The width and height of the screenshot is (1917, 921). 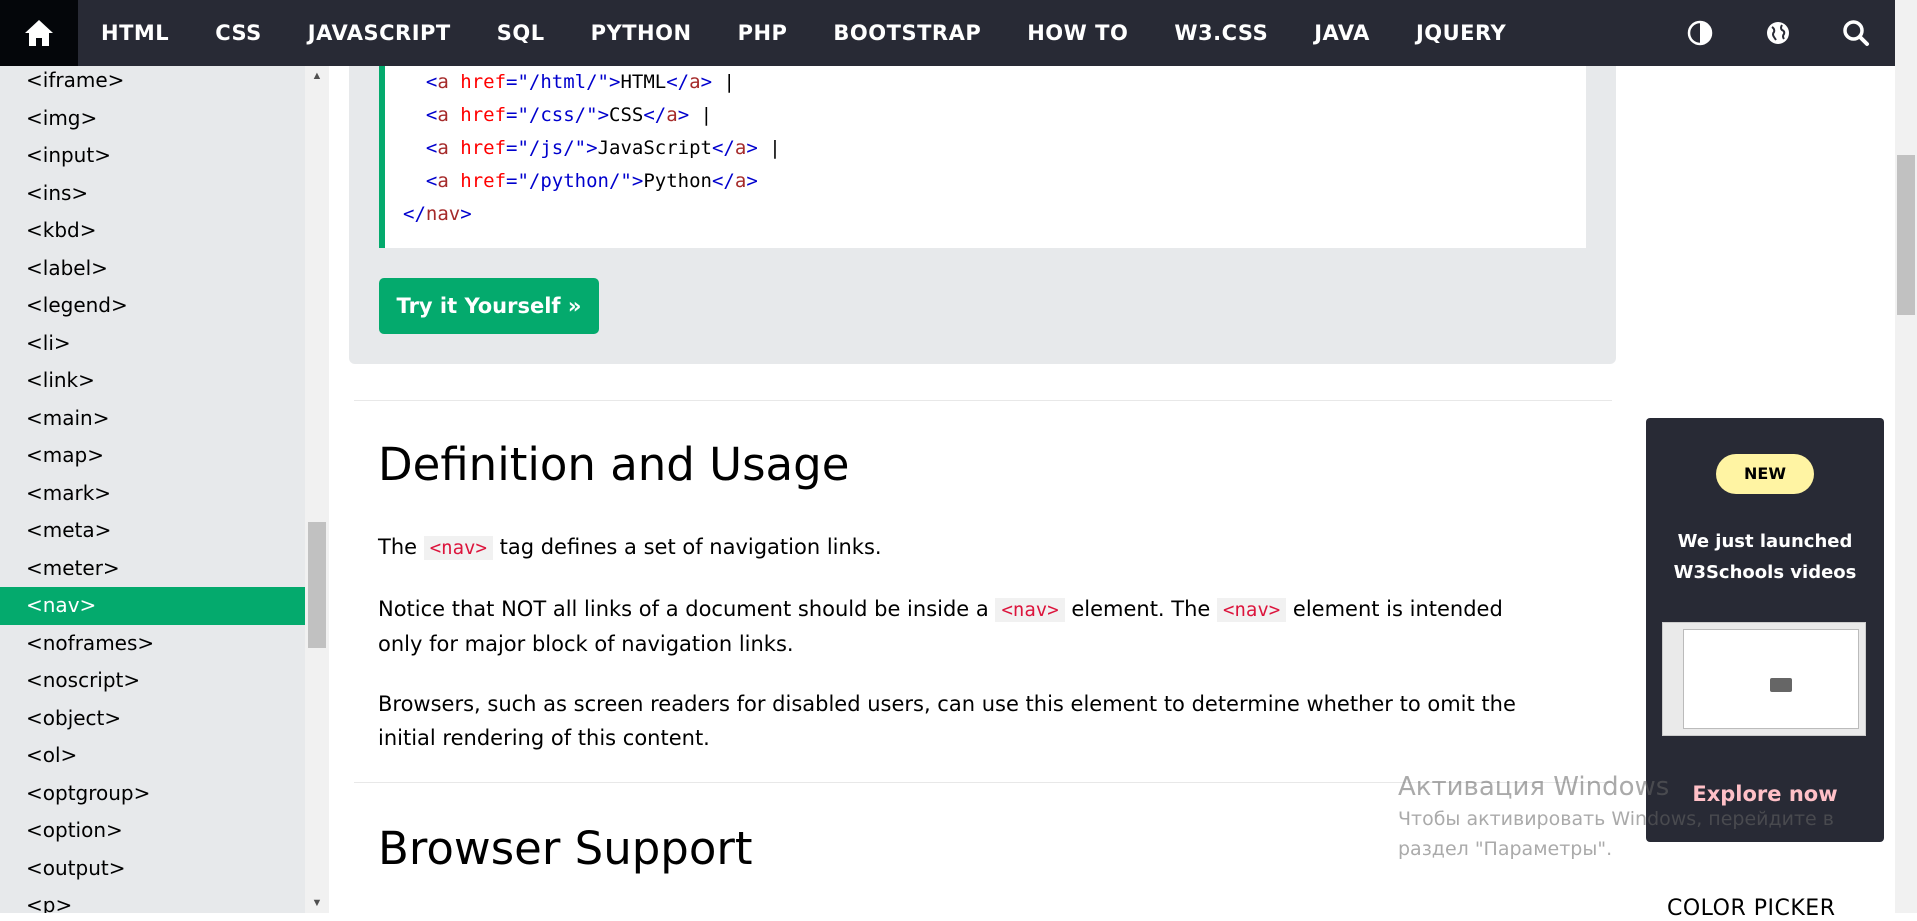 I want to click on nav-right-icons, so click(x=1778, y=33).